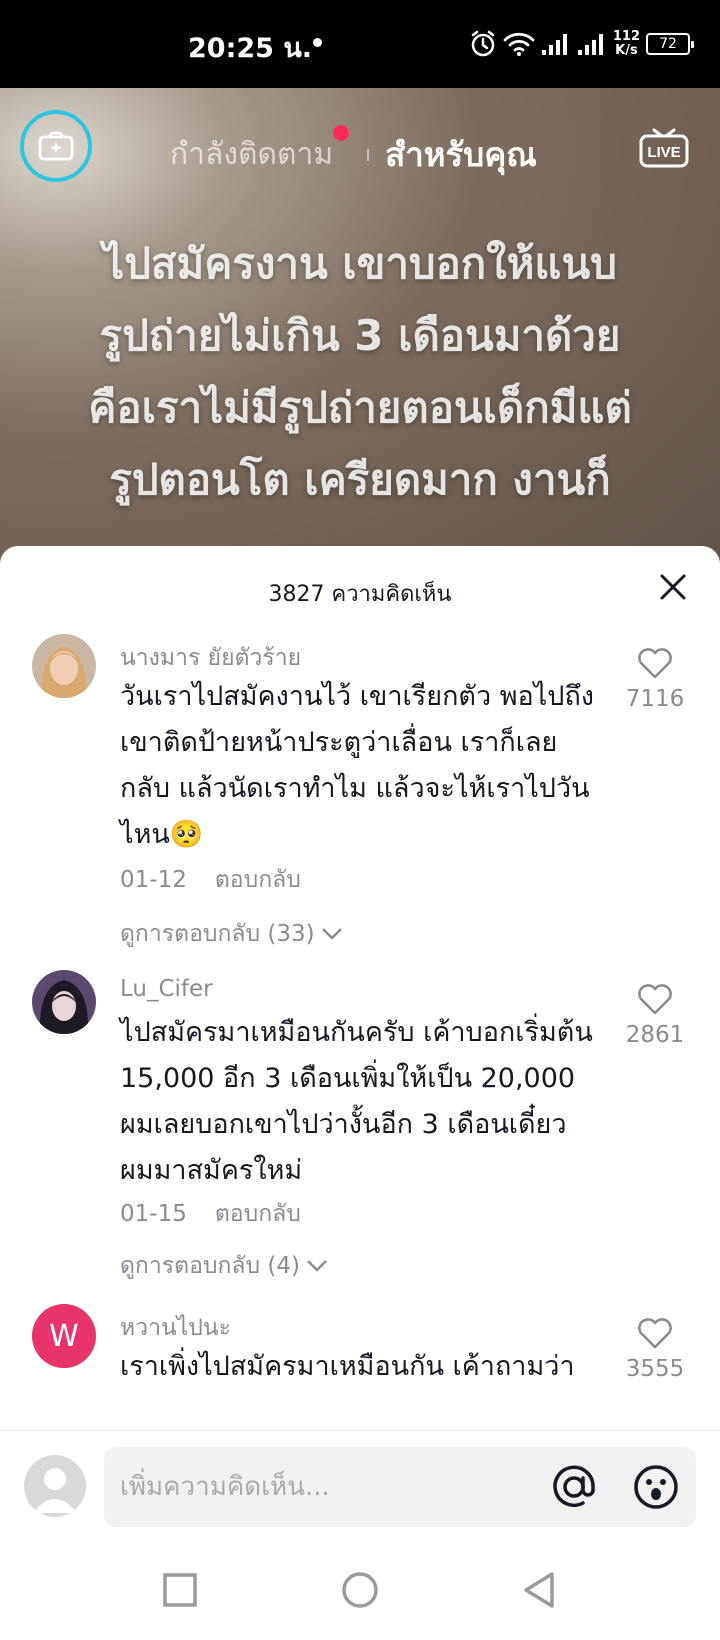 This screenshot has height=1640, width=720. What do you see at coordinates (55, 1490) in the screenshot?
I see `default-avatar-icon` at bounding box center [55, 1490].